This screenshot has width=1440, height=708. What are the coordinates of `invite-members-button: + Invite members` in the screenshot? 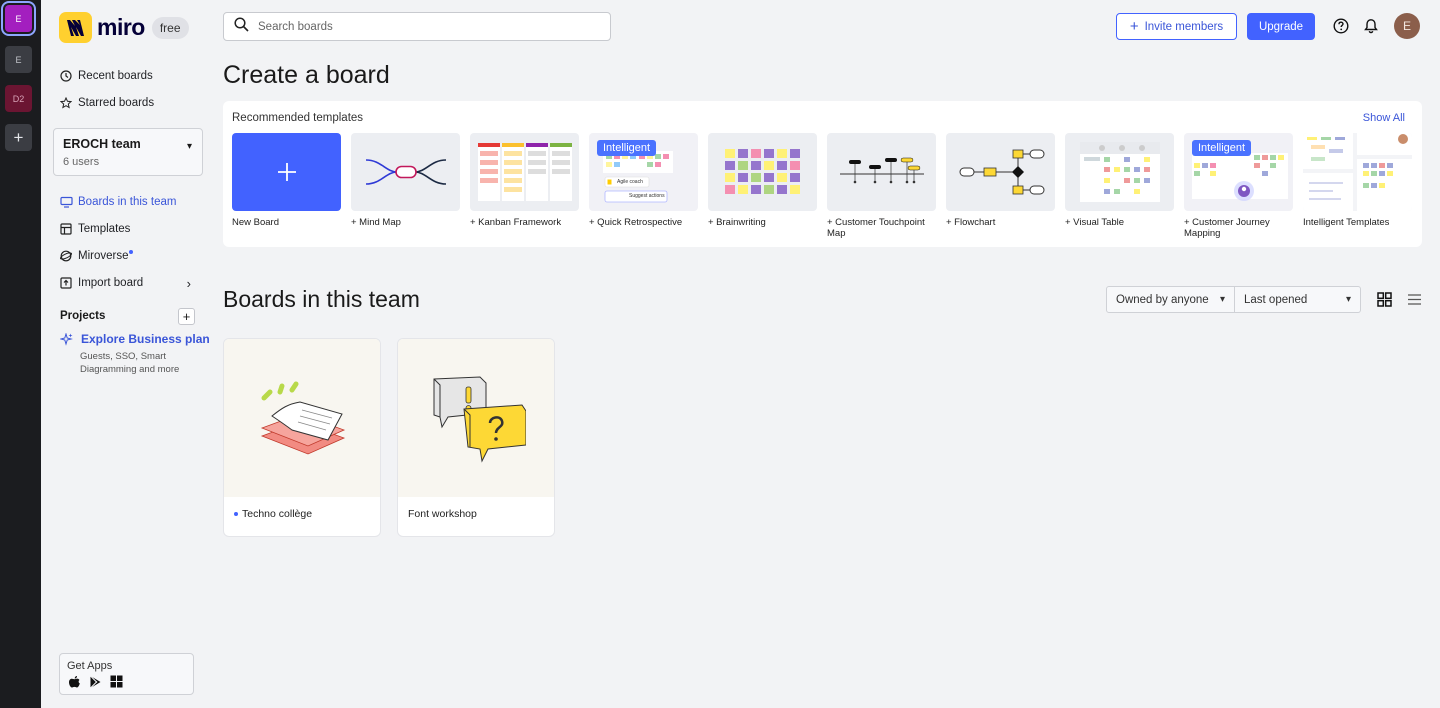 It's located at (1176, 26).